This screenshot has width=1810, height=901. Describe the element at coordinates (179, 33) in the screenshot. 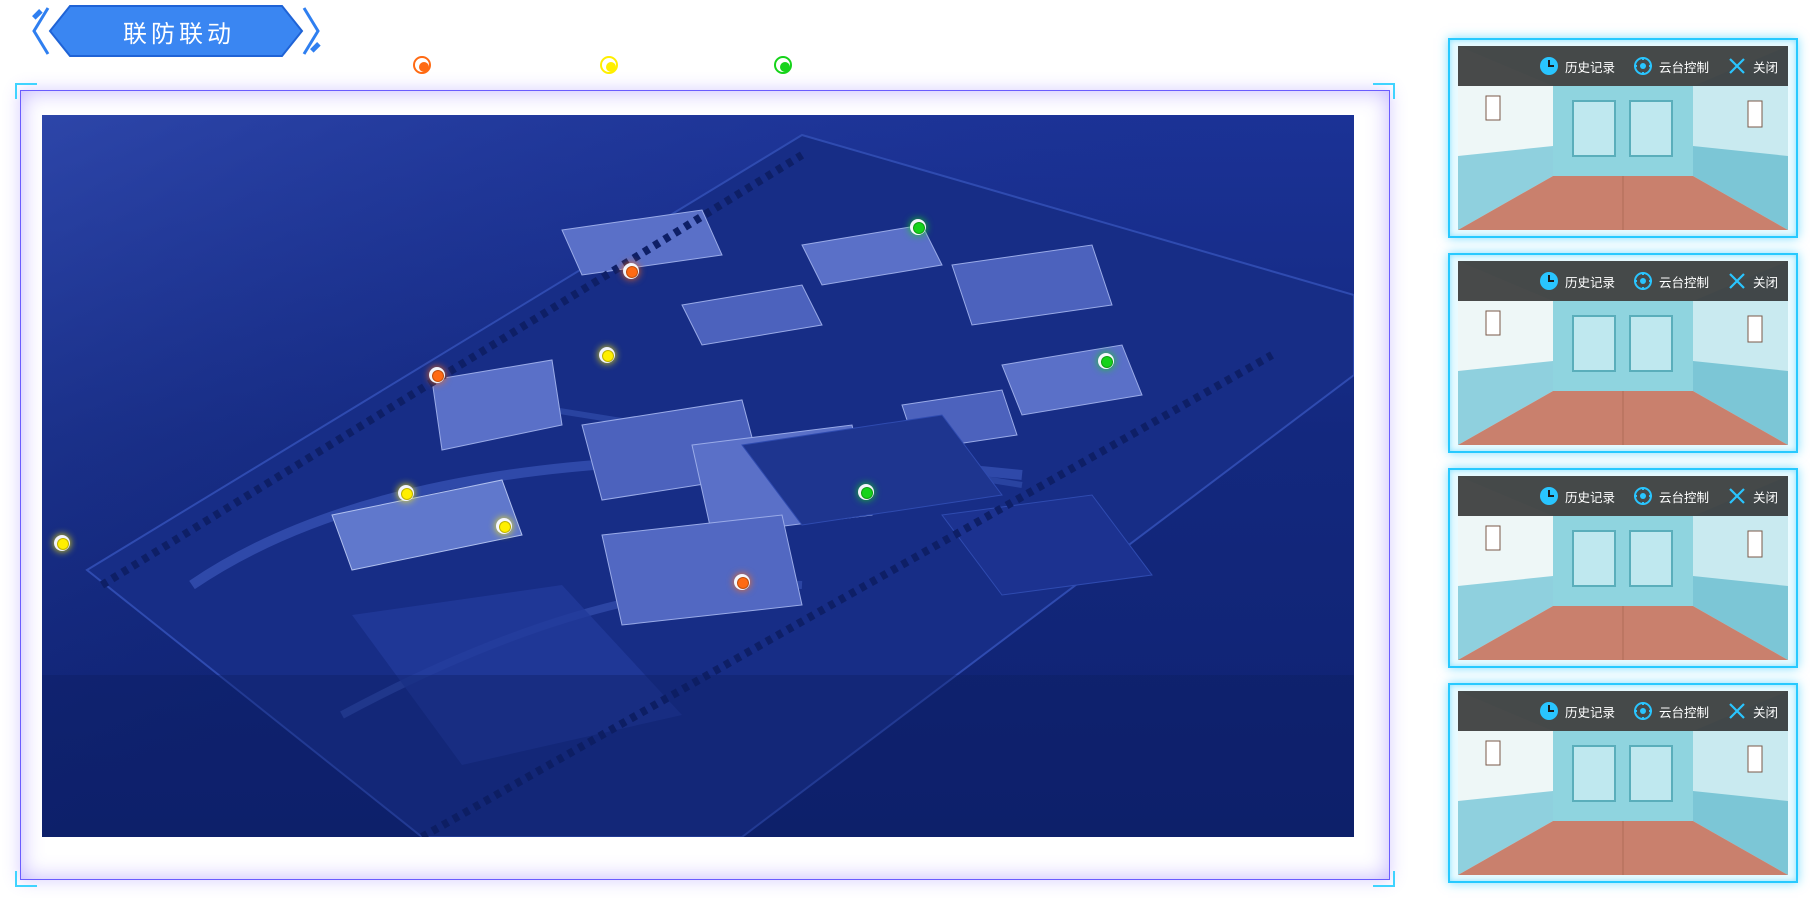

I see `page-title: 联防联动` at that location.